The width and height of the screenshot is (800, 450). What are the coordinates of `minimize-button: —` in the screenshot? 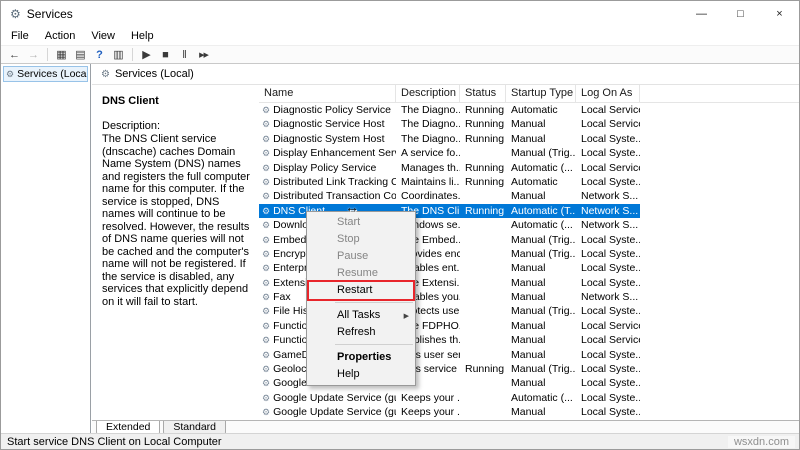 It's located at (701, 14).